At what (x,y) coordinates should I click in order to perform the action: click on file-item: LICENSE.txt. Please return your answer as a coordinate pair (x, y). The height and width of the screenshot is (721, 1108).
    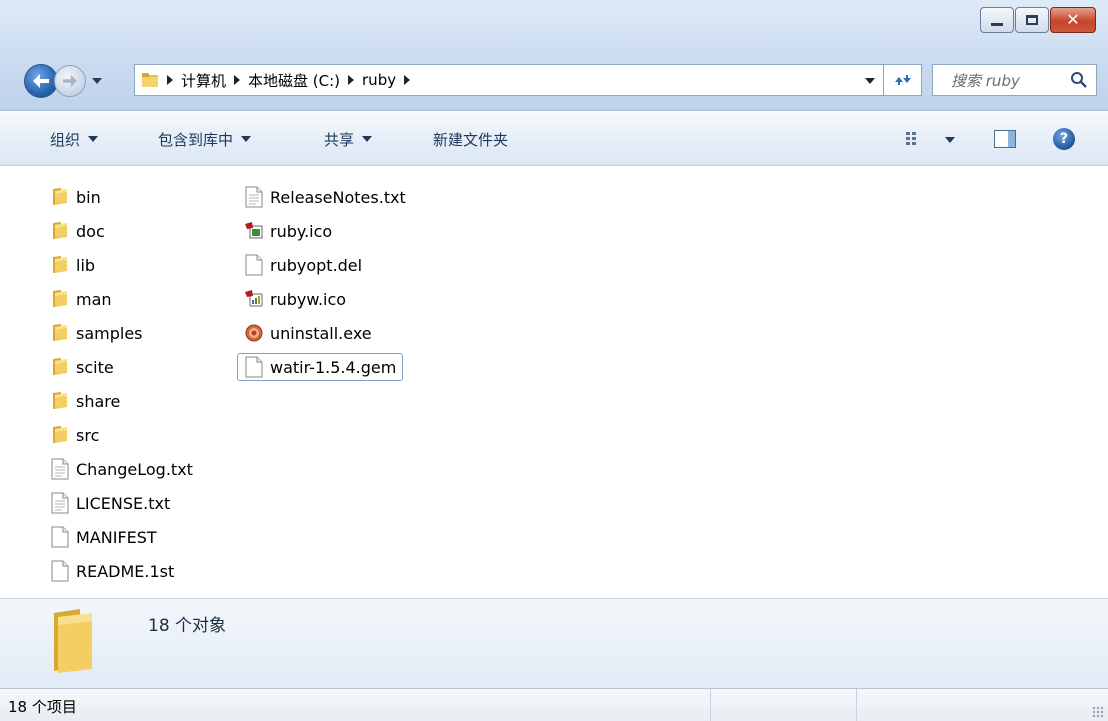
    Looking at the image, I should click on (110, 503).